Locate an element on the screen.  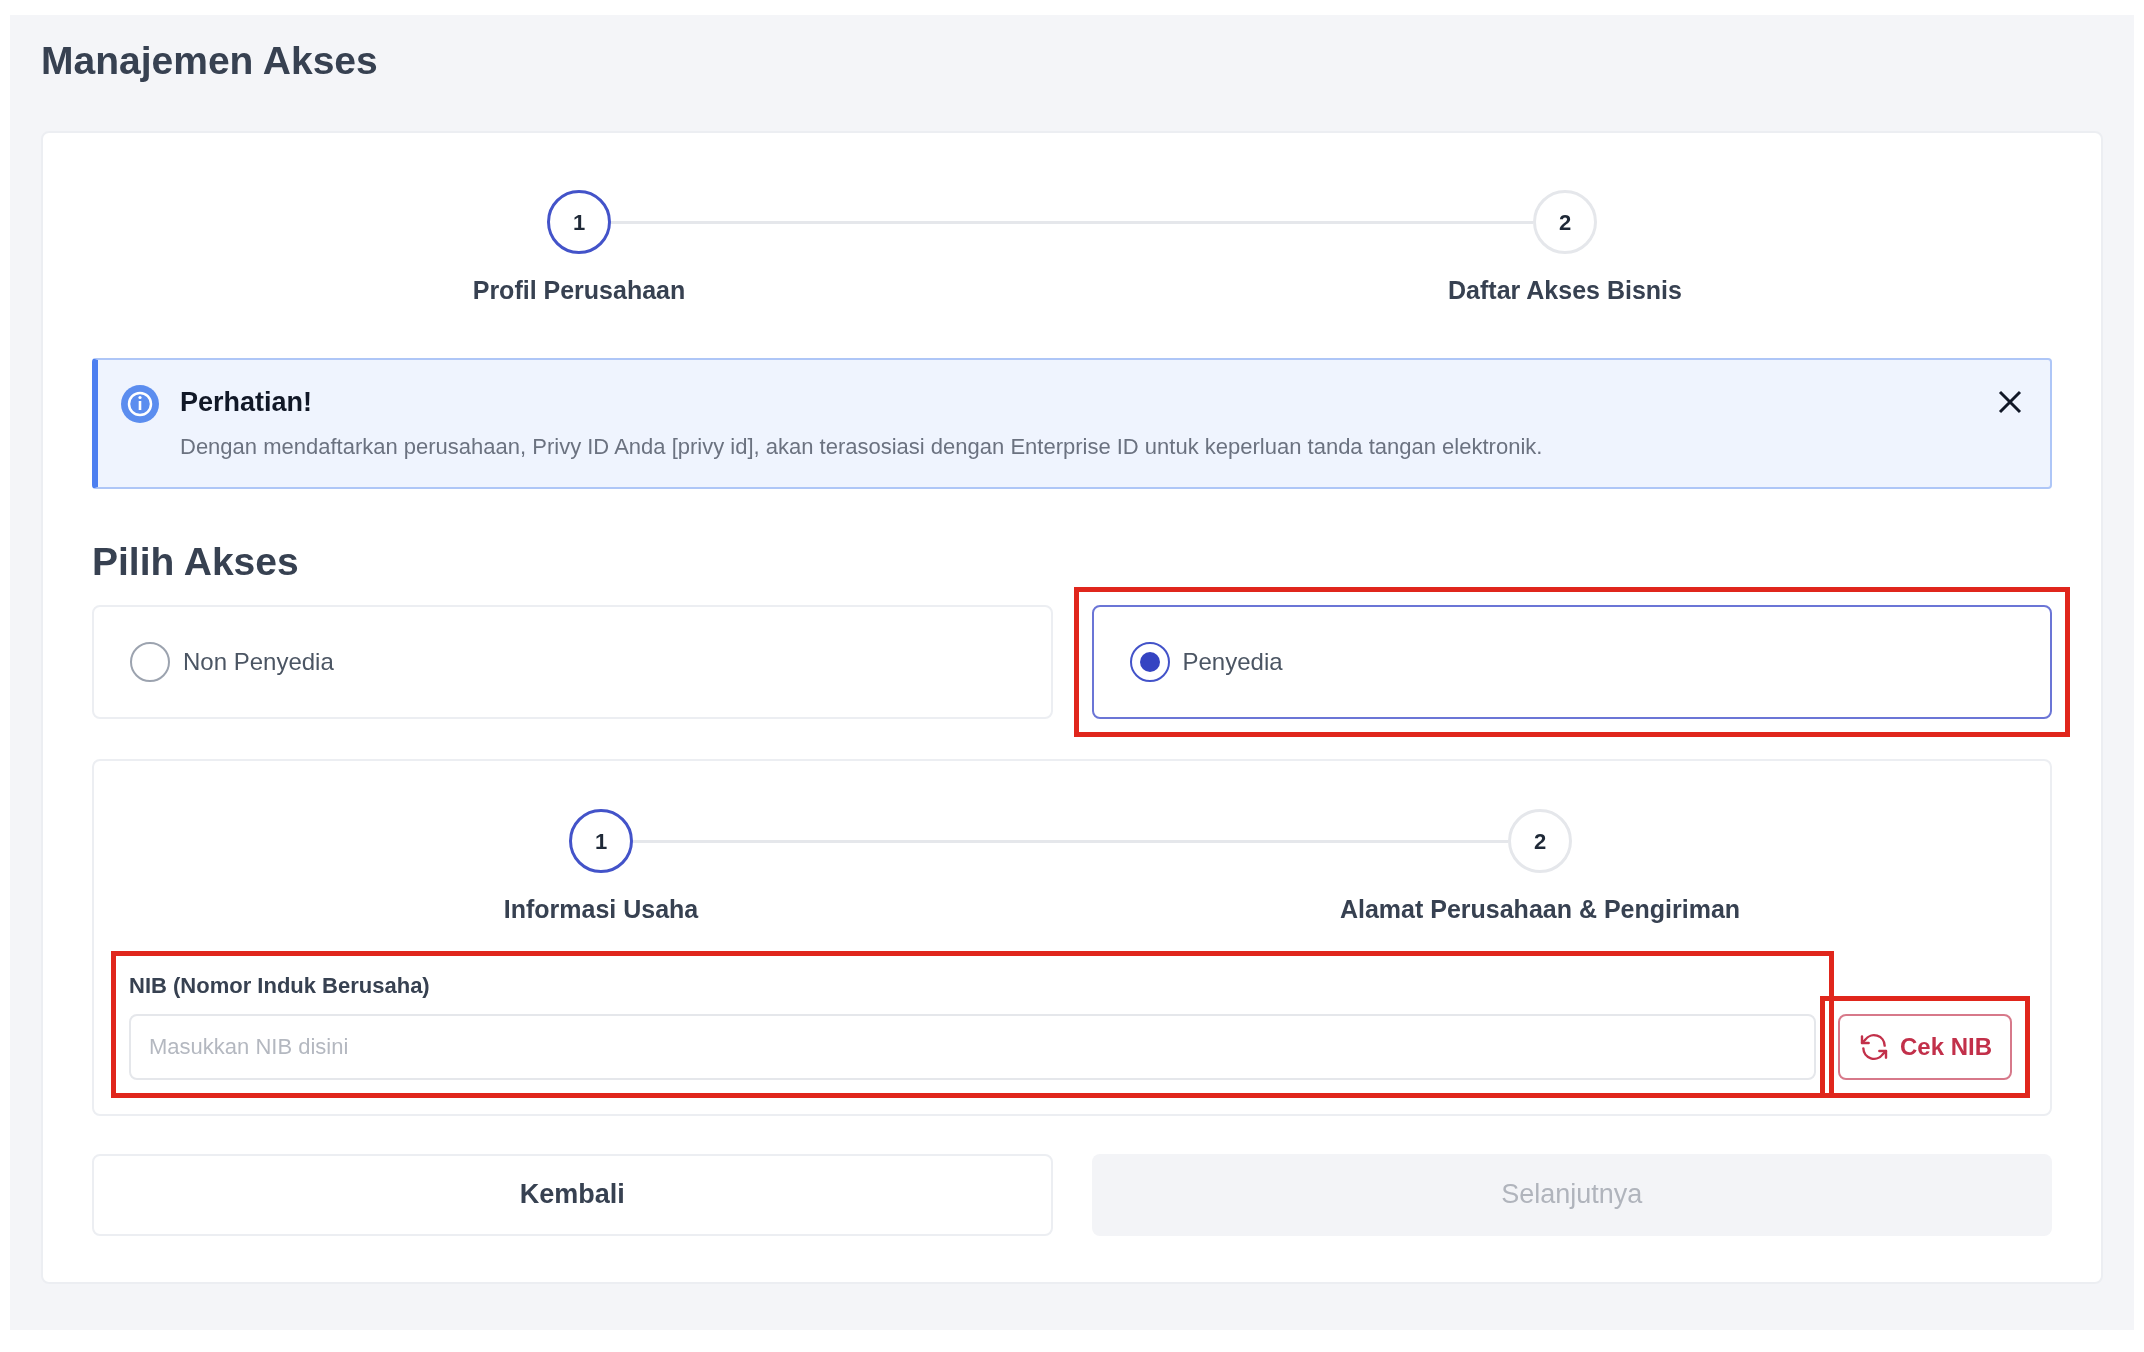
alert-message: Dengan mendaftarkan perusahaan, Privy ID Anda [privy id], akan terasosiasi dengan Enterprise ID untuk keperluan tanda tangan elektronik. is located at coordinates (862, 446).